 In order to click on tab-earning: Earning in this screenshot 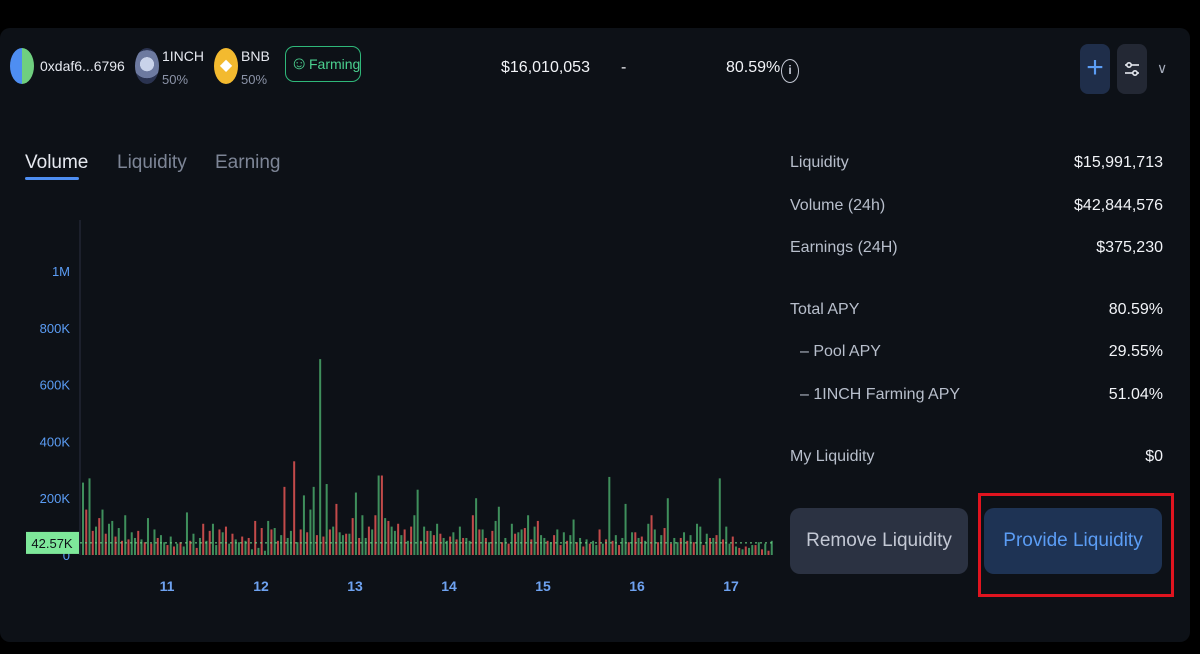, I will do `click(248, 163)`.